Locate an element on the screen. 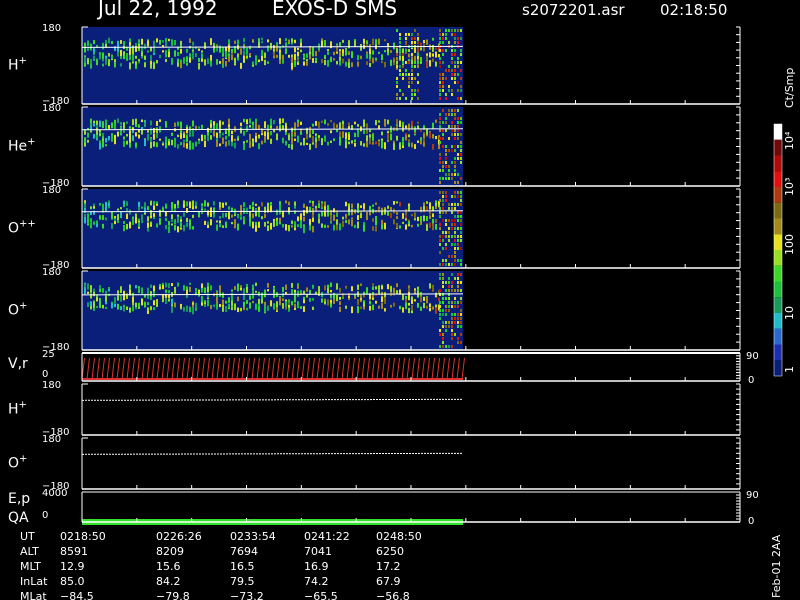  ut-cell: 84.2 is located at coordinates (168, 581).